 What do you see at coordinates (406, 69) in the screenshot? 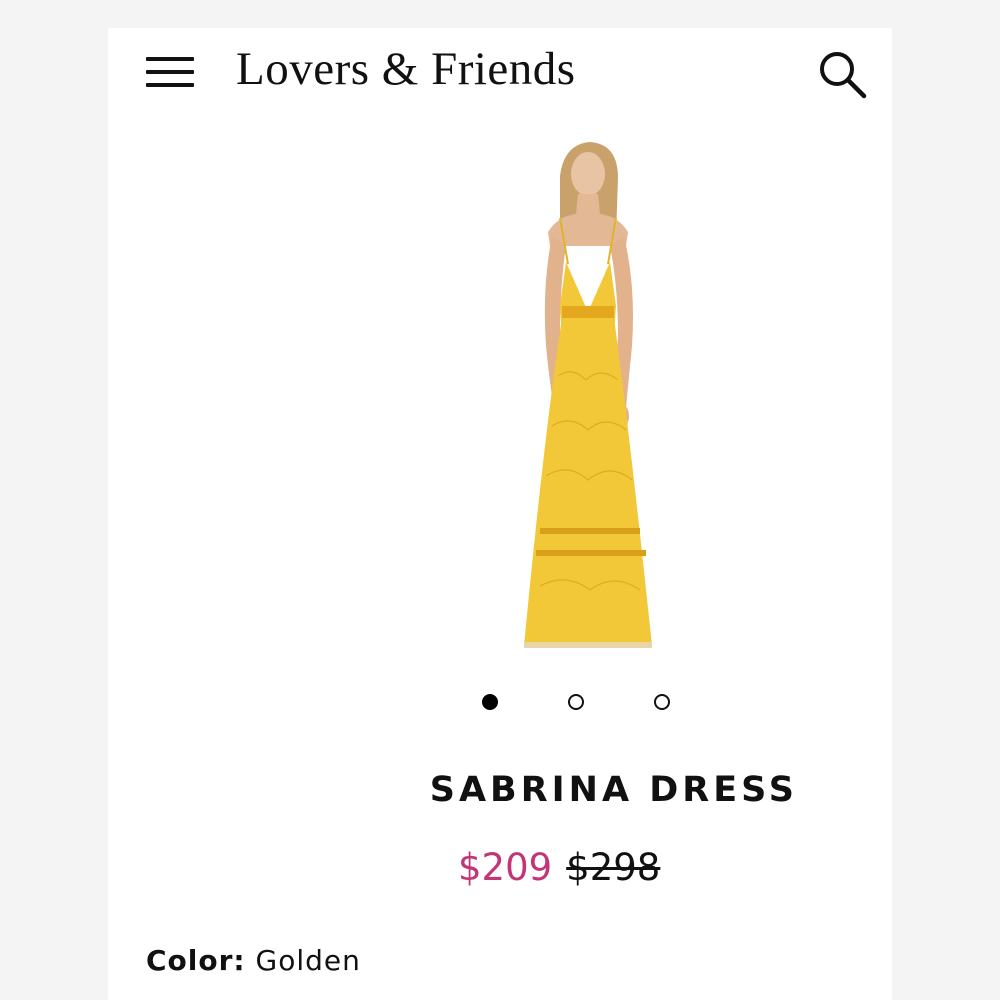
I see `brand-logo: Lovers & Friends` at bounding box center [406, 69].